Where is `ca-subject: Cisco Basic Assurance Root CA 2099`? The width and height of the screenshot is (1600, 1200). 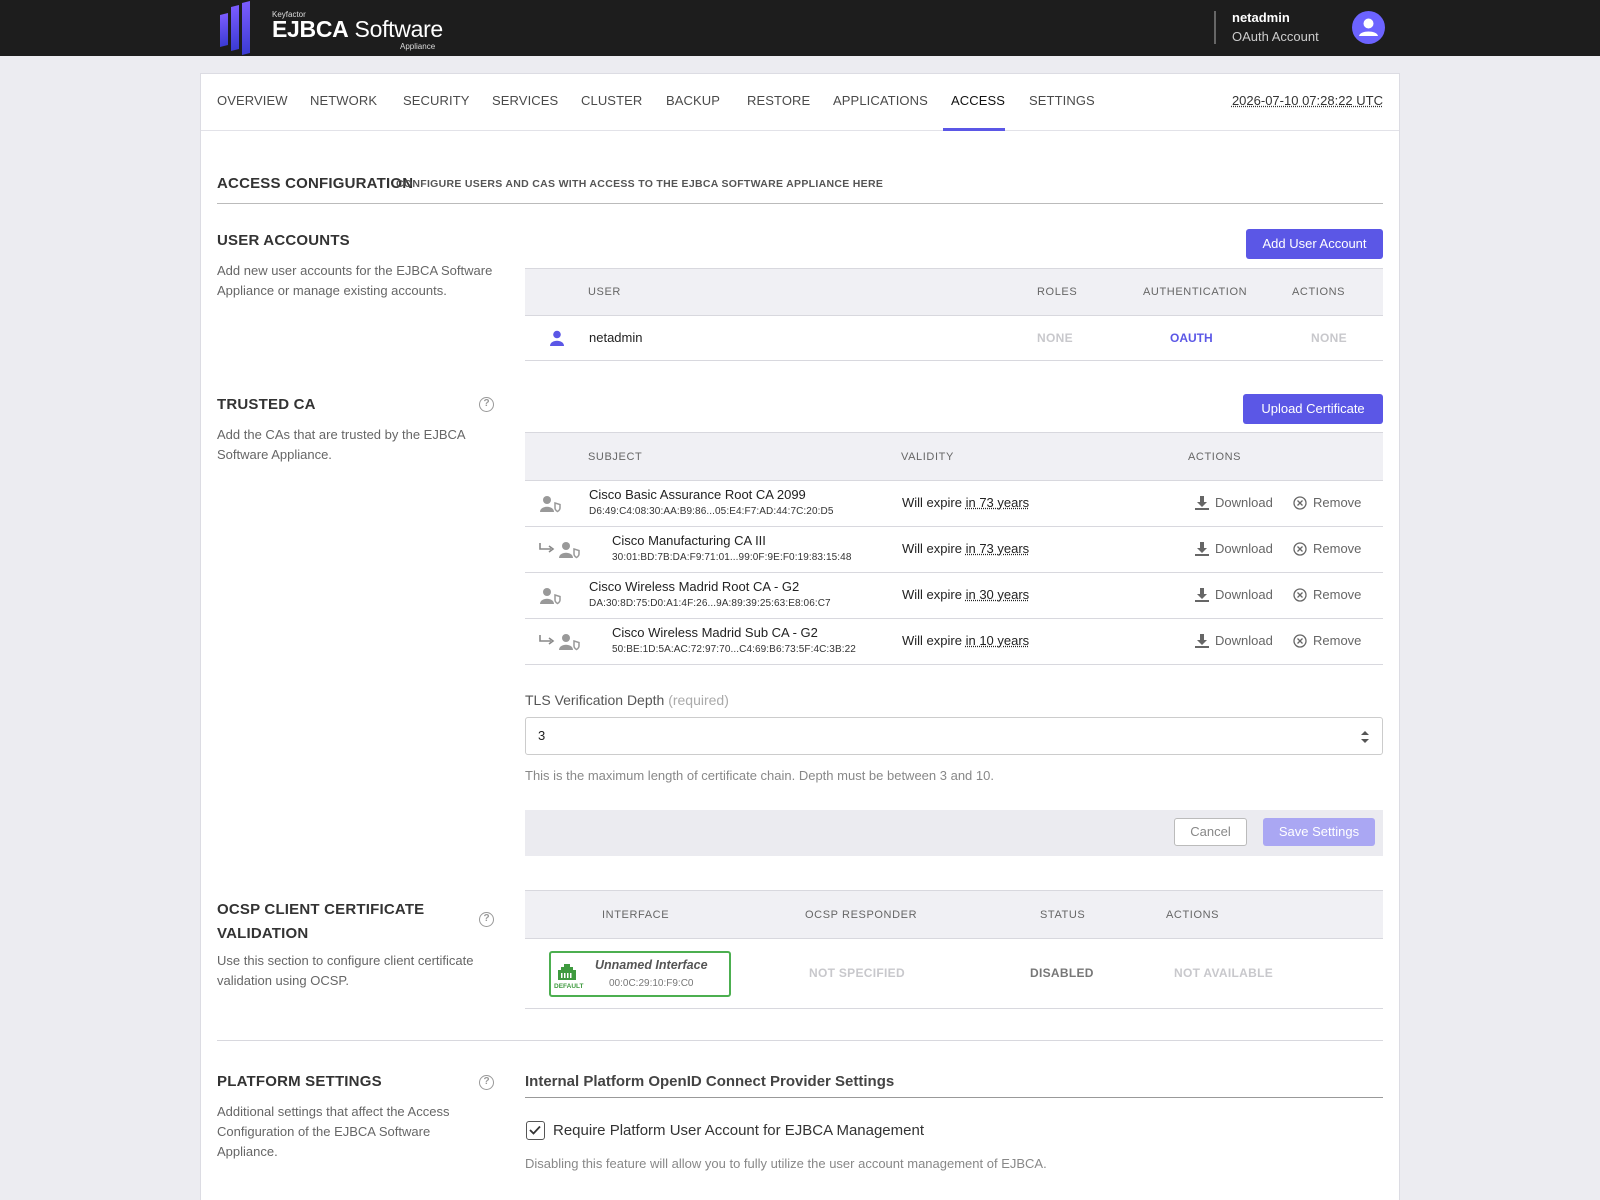
ca-subject: Cisco Basic Assurance Root CA 2099 is located at coordinates (697, 494).